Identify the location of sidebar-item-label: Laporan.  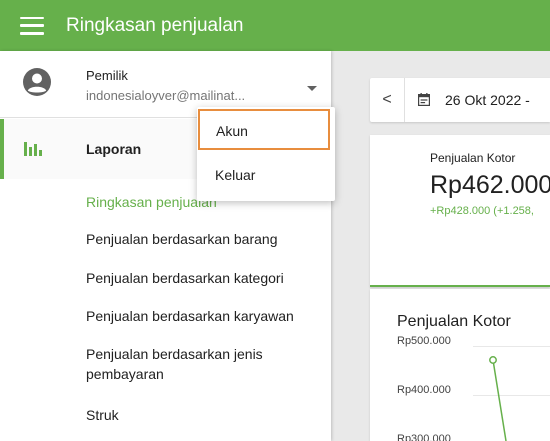
(114, 149).